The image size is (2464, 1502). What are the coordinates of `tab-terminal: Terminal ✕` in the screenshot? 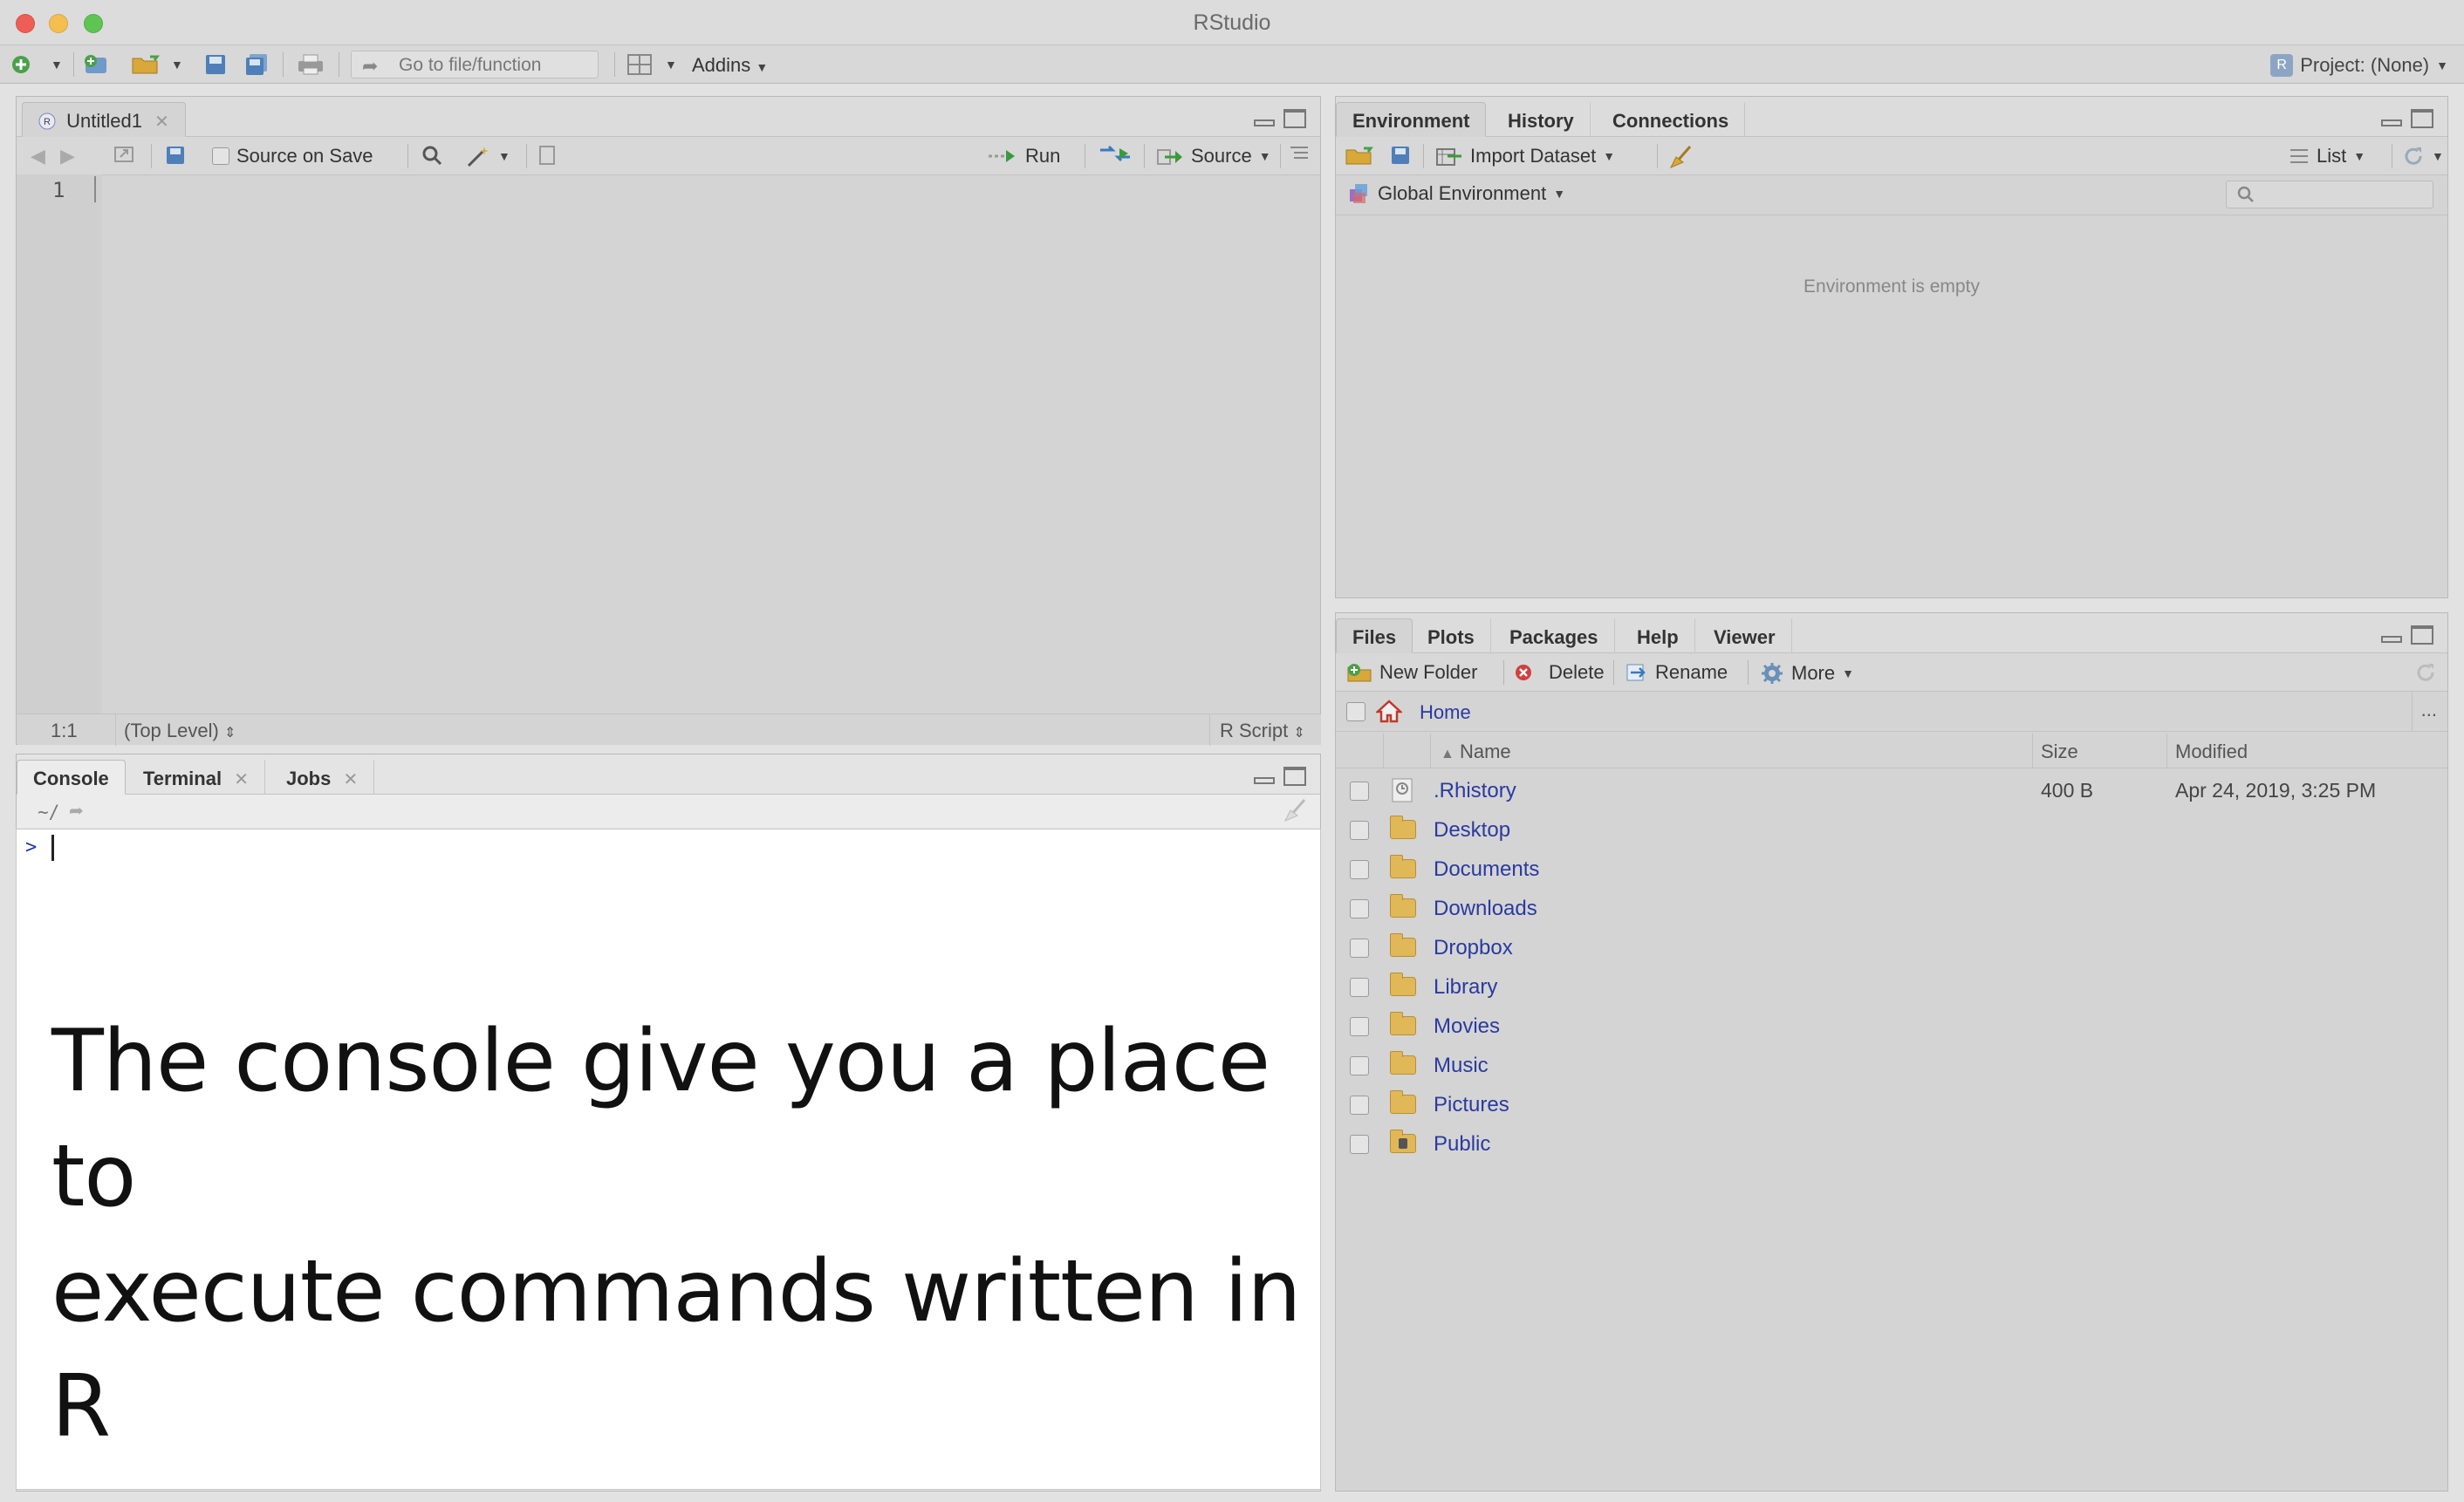 It's located at (196, 777).